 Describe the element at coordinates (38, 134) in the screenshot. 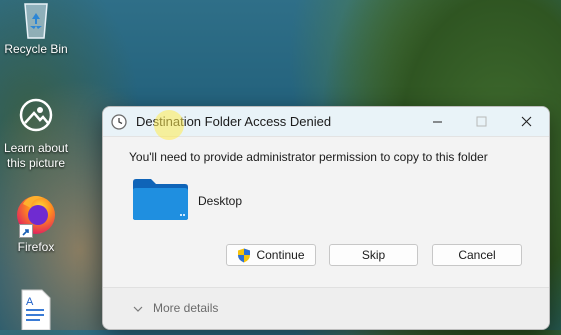

I see `desktop-icon-learn-picture: Learn about this picture` at that location.